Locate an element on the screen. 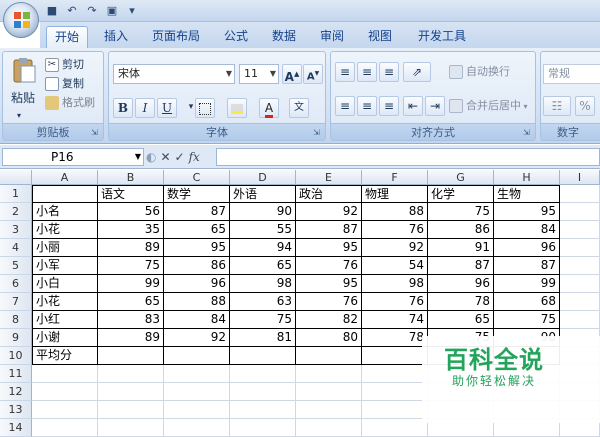 This screenshot has width=600, height=437. cell: 84 is located at coordinates (527, 230).